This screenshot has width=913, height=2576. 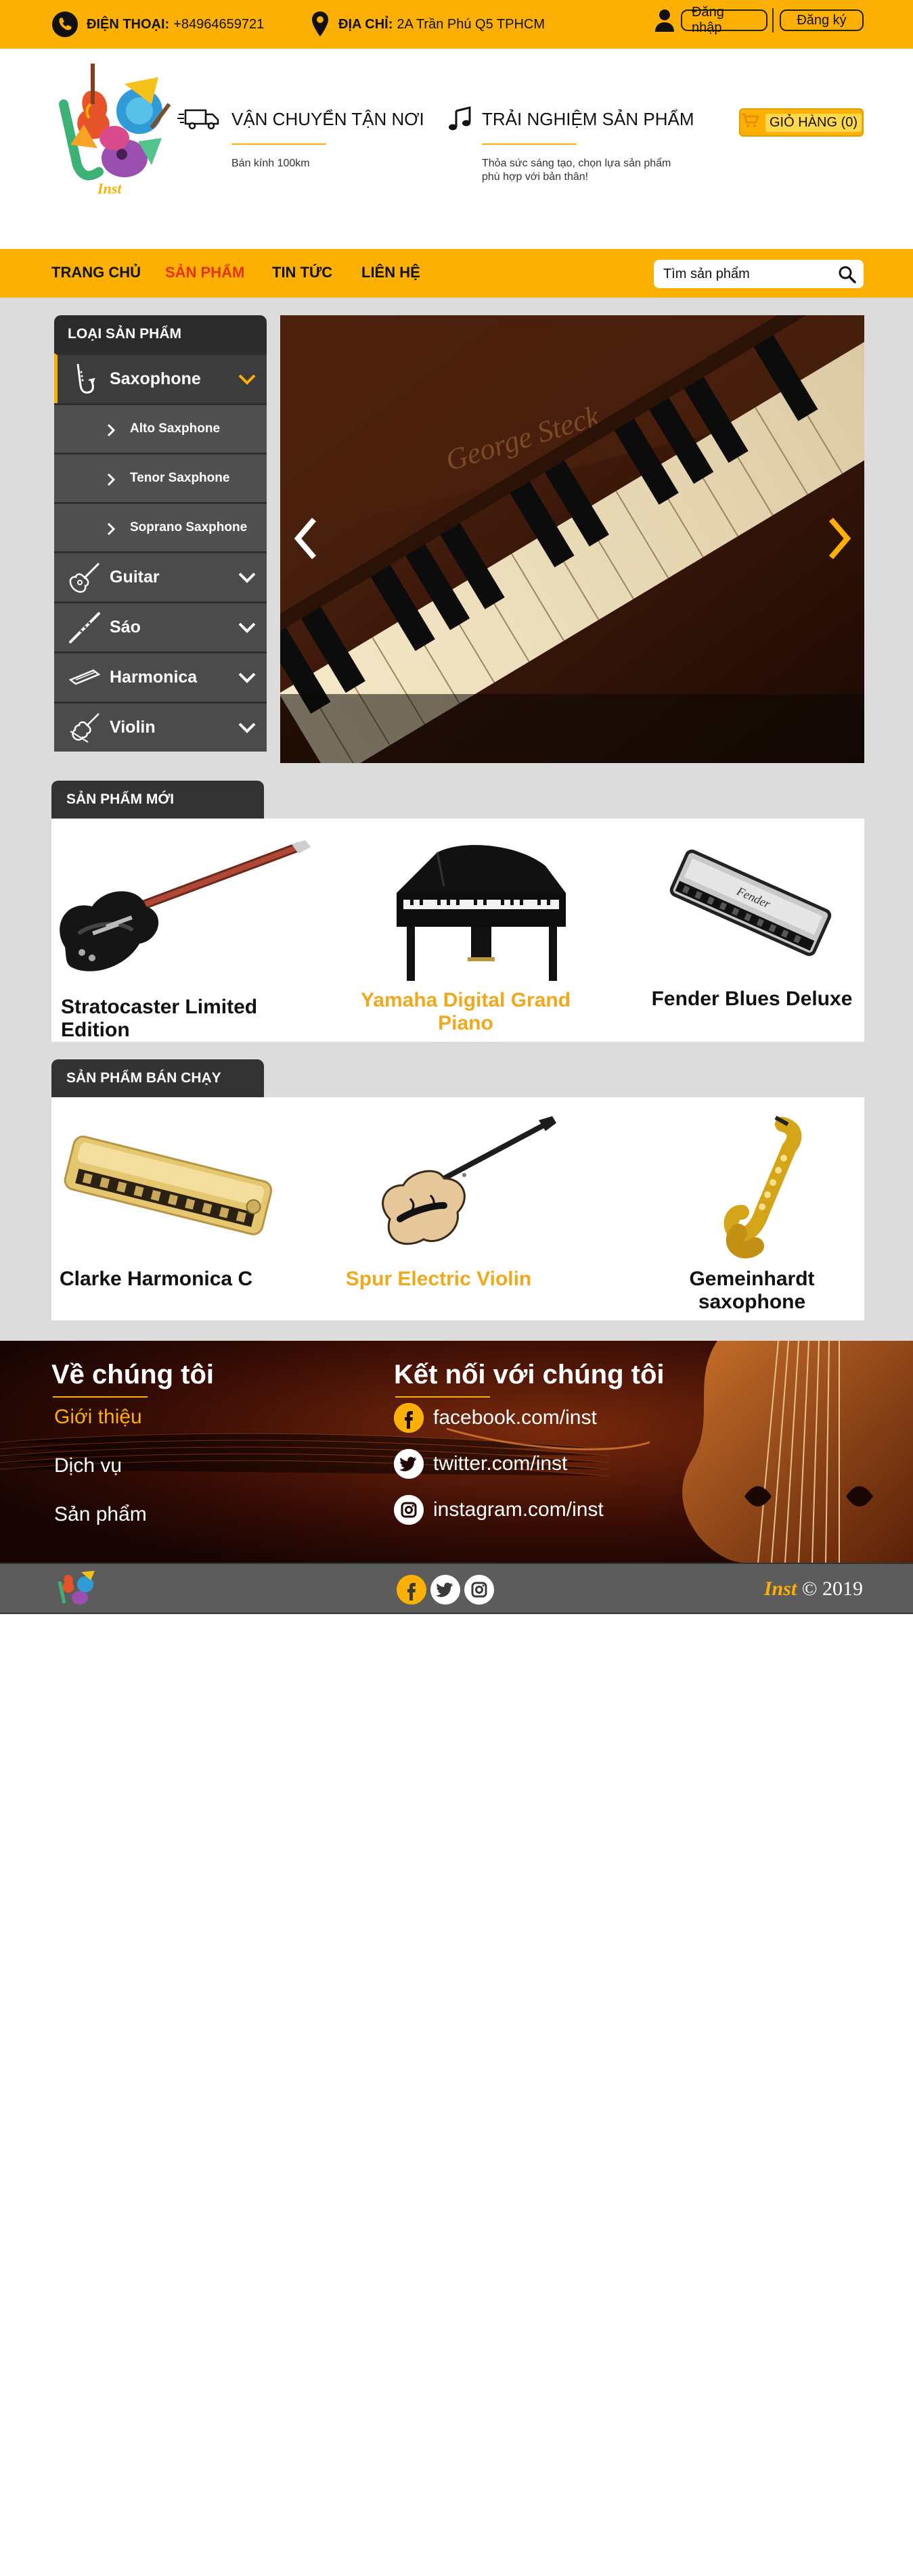 What do you see at coordinates (88, 1465) in the screenshot?
I see `footer-link-services: Dịch vụ` at bounding box center [88, 1465].